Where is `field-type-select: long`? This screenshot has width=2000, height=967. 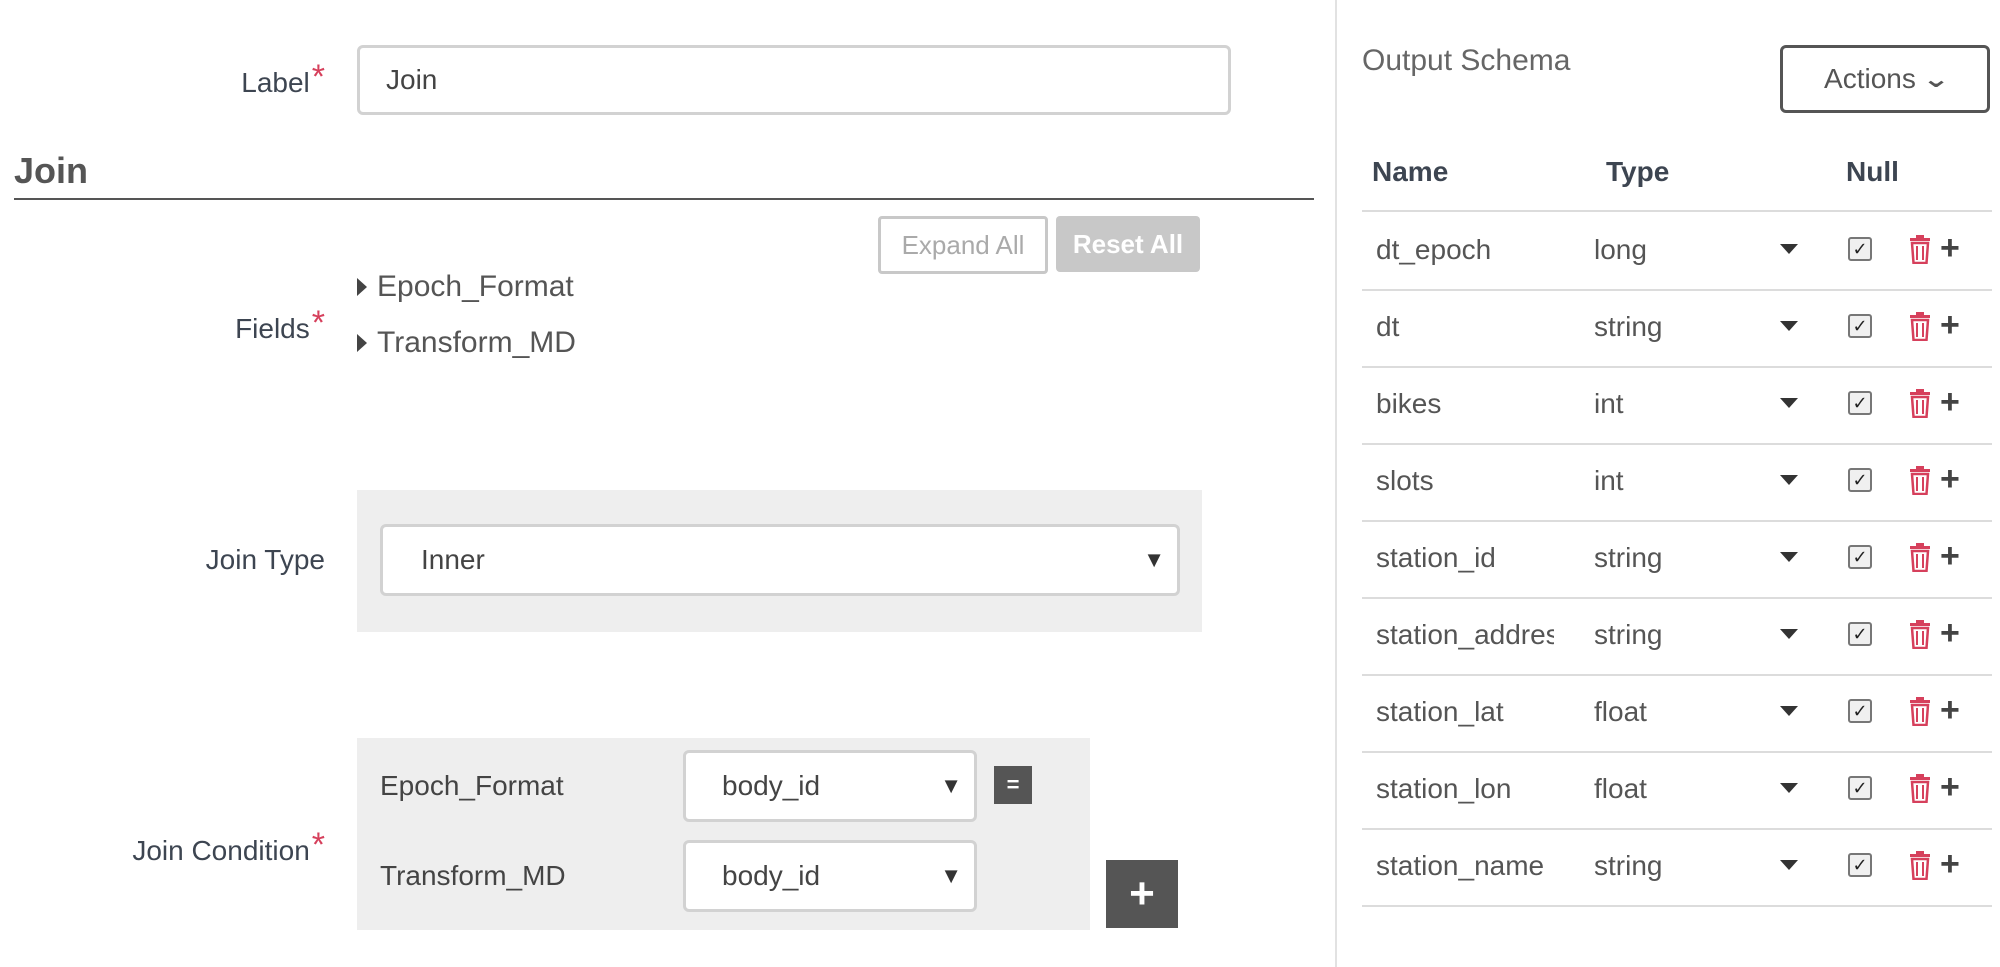
field-type-select: long is located at coordinates (1620, 249).